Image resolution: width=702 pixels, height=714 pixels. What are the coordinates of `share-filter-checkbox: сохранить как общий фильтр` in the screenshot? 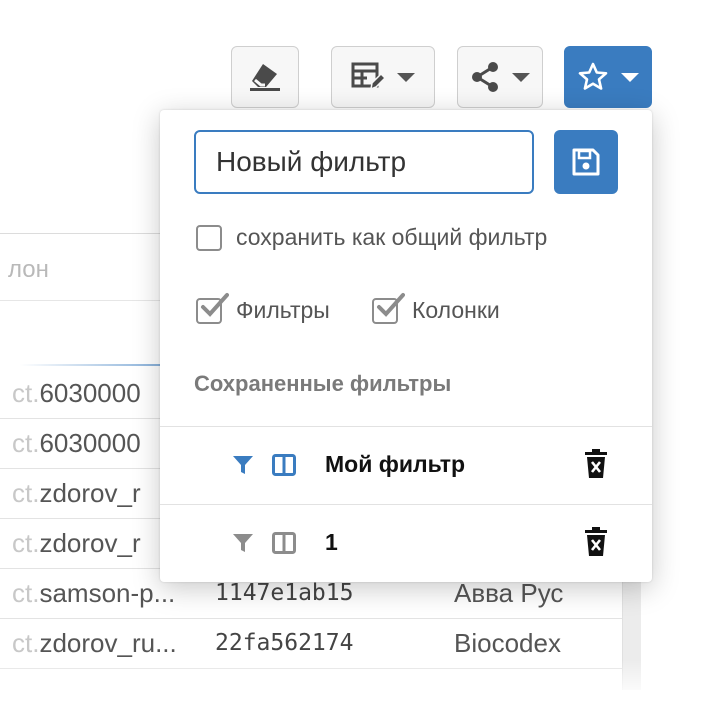 It's located at (371, 237).